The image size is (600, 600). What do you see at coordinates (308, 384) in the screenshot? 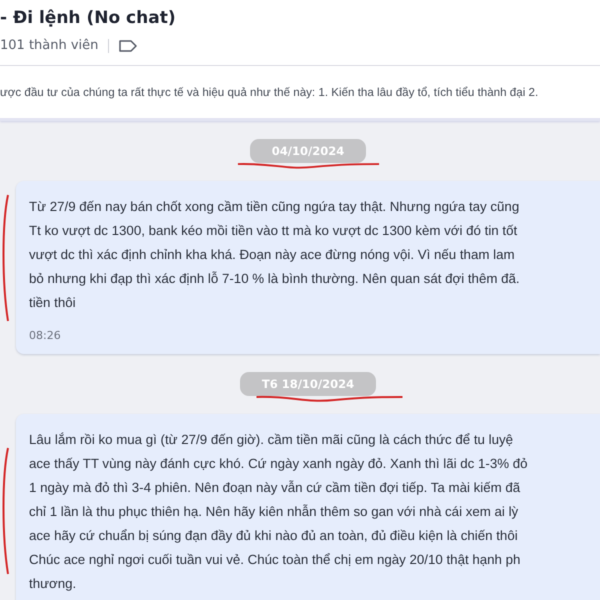
I see `date-separator: T6 18/10/2024` at bounding box center [308, 384].